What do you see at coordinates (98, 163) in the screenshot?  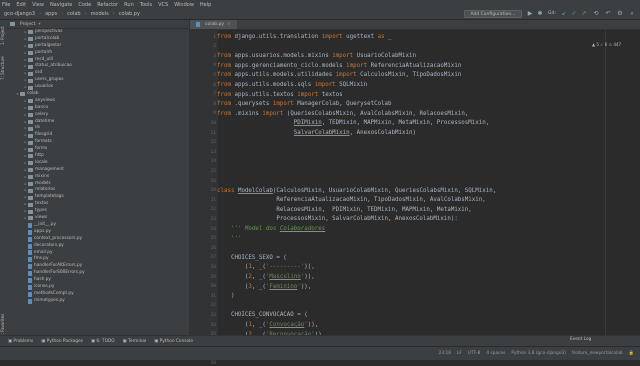 I see `tree-folder: ▸ locale` at bounding box center [98, 163].